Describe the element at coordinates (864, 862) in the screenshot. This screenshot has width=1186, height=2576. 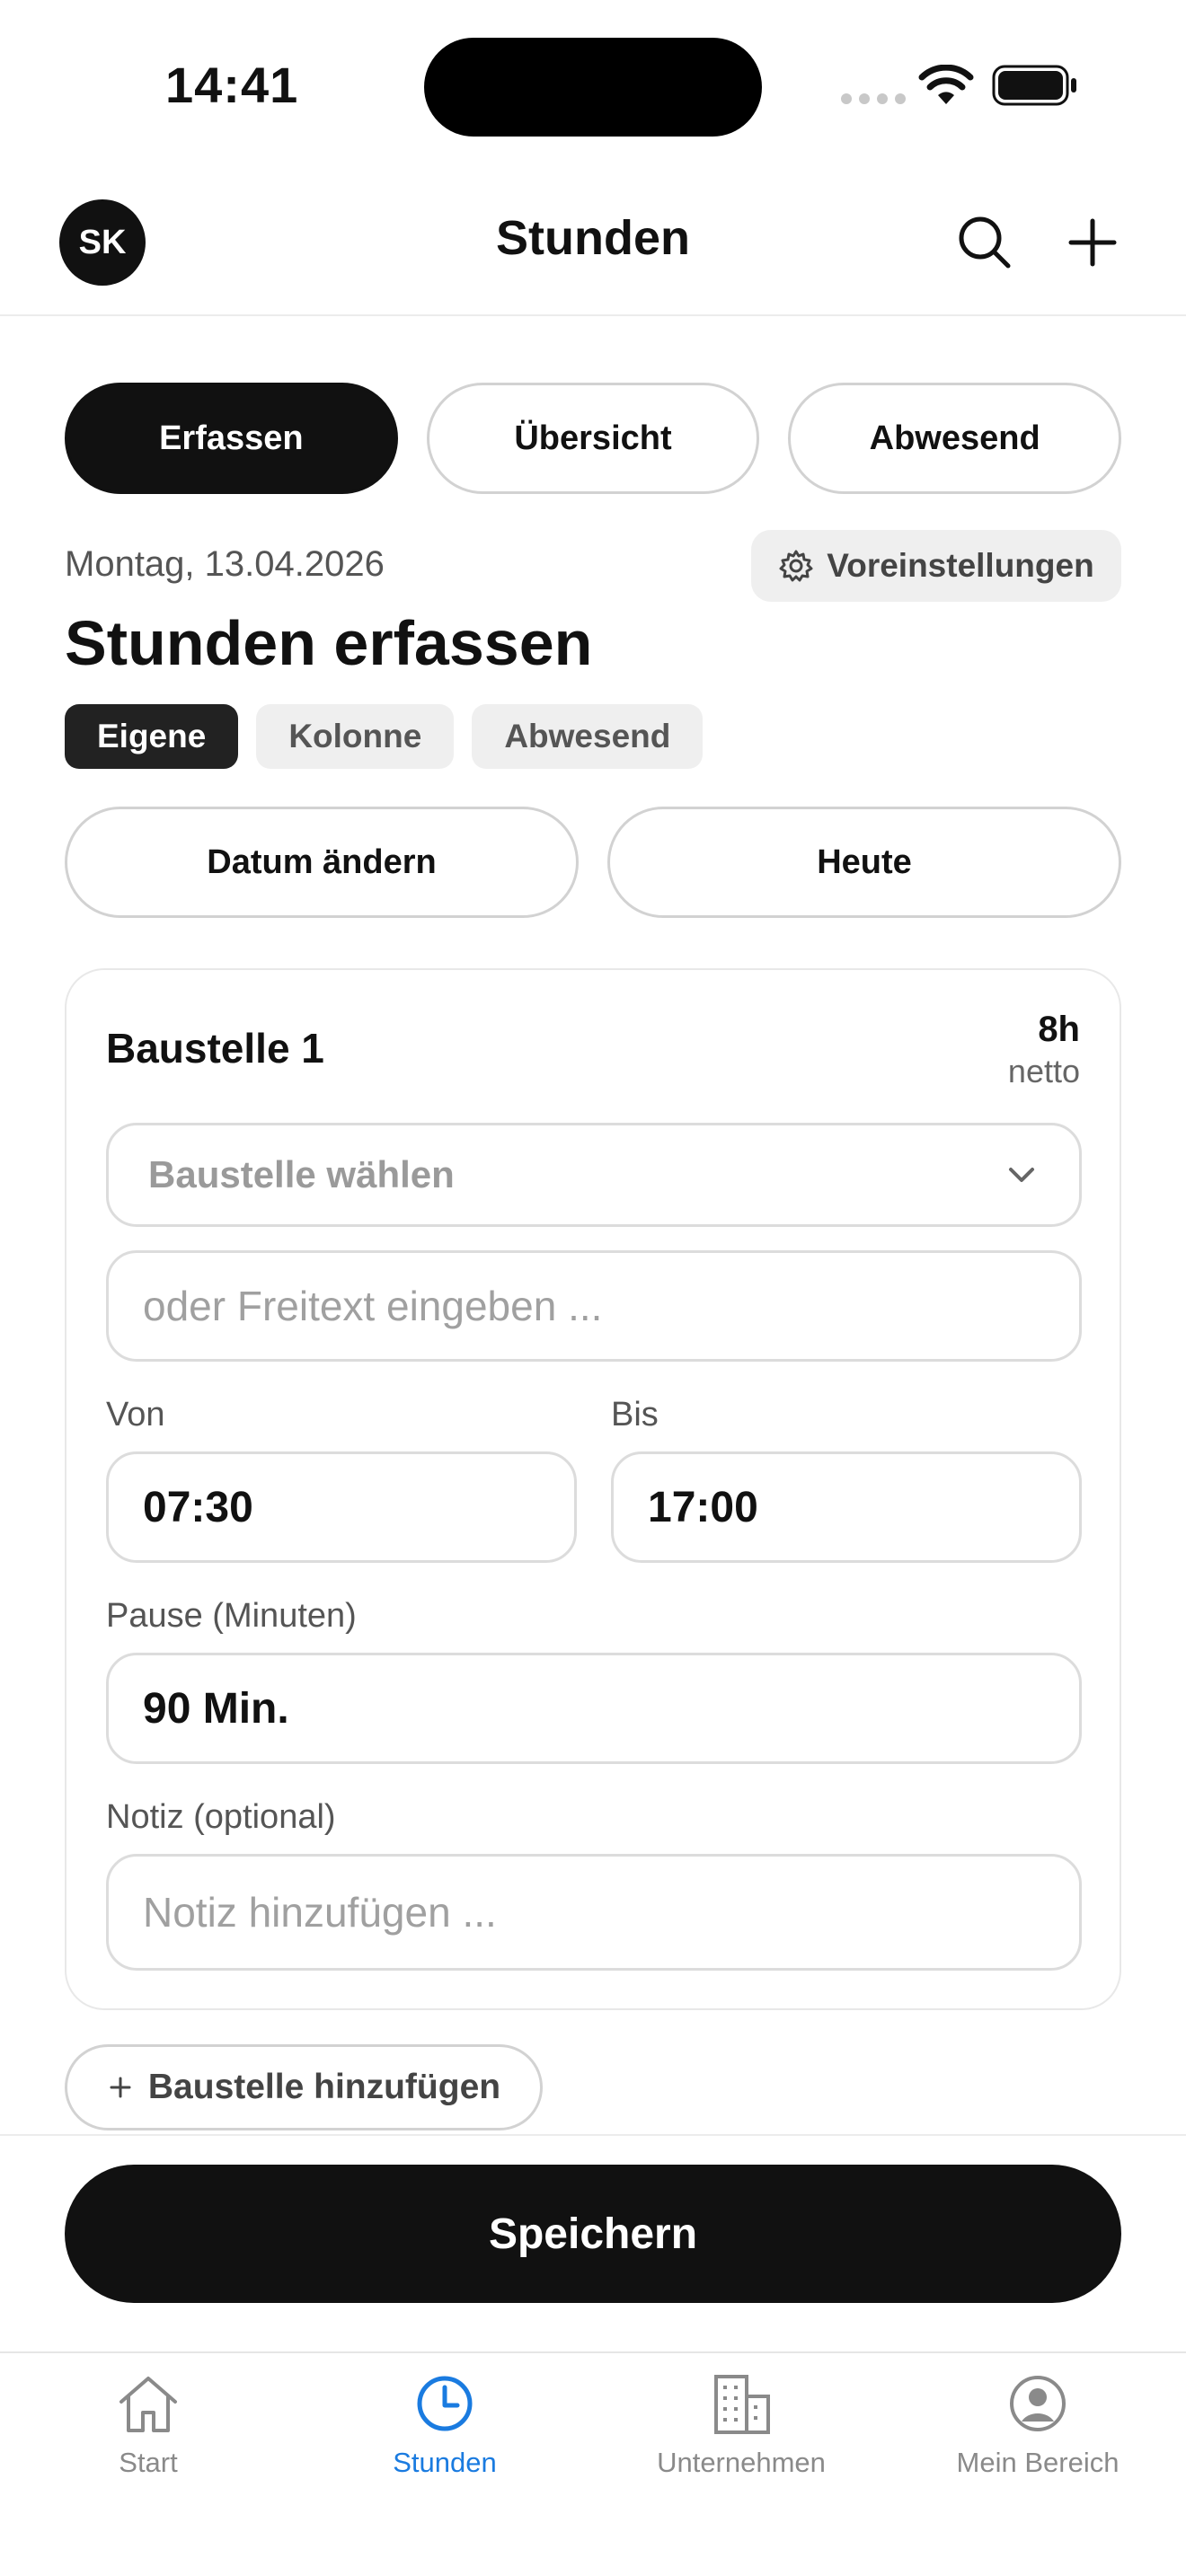
I see `today-button: Heute` at that location.